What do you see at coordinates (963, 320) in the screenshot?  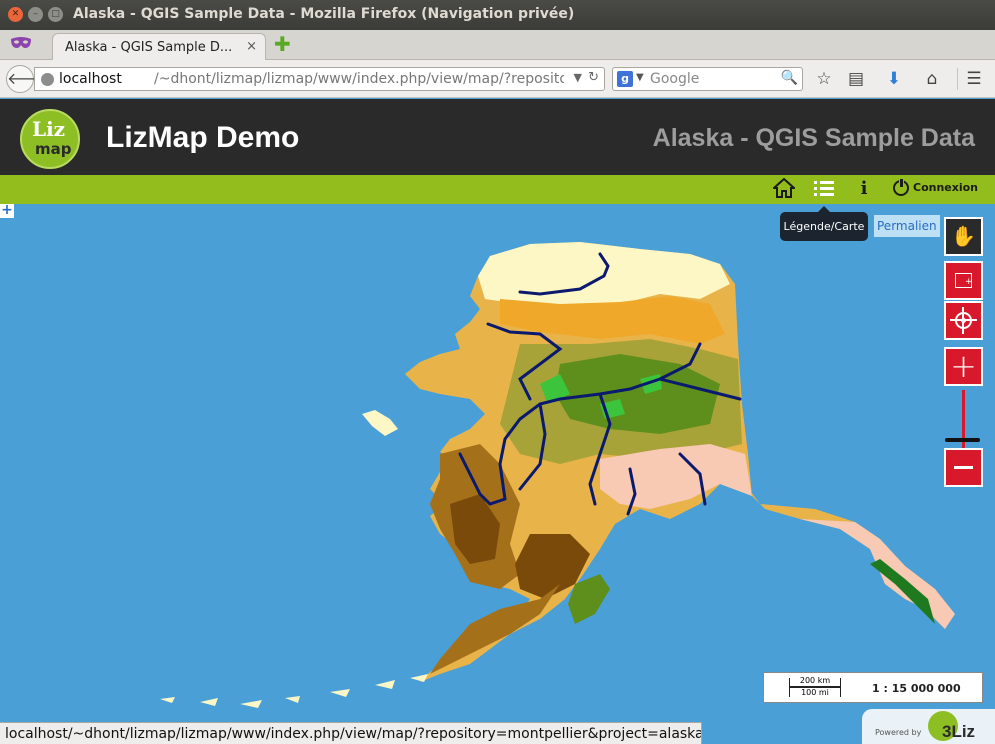 I see `geolocate-button` at bounding box center [963, 320].